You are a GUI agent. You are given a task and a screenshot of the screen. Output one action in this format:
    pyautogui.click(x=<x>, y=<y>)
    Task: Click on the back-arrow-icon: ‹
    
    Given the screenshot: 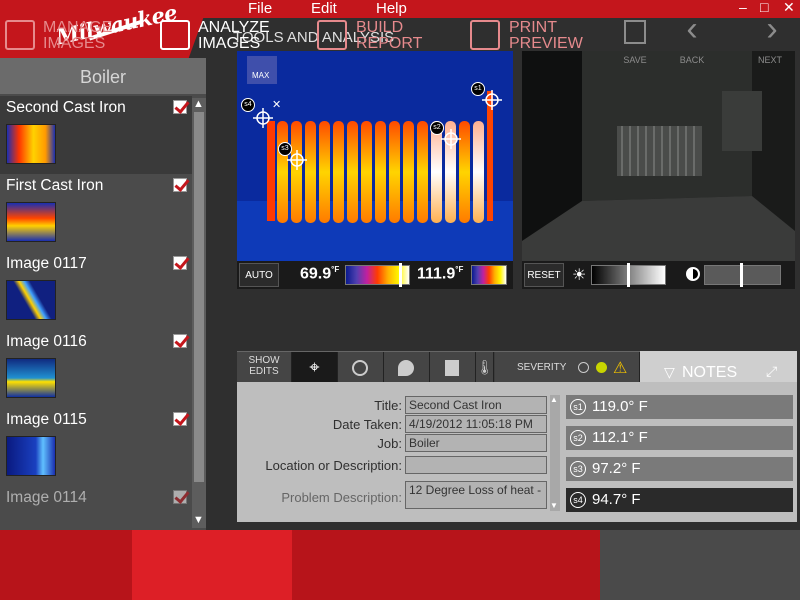 What is the action you would take?
    pyautogui.click(x=692, y=29)
    